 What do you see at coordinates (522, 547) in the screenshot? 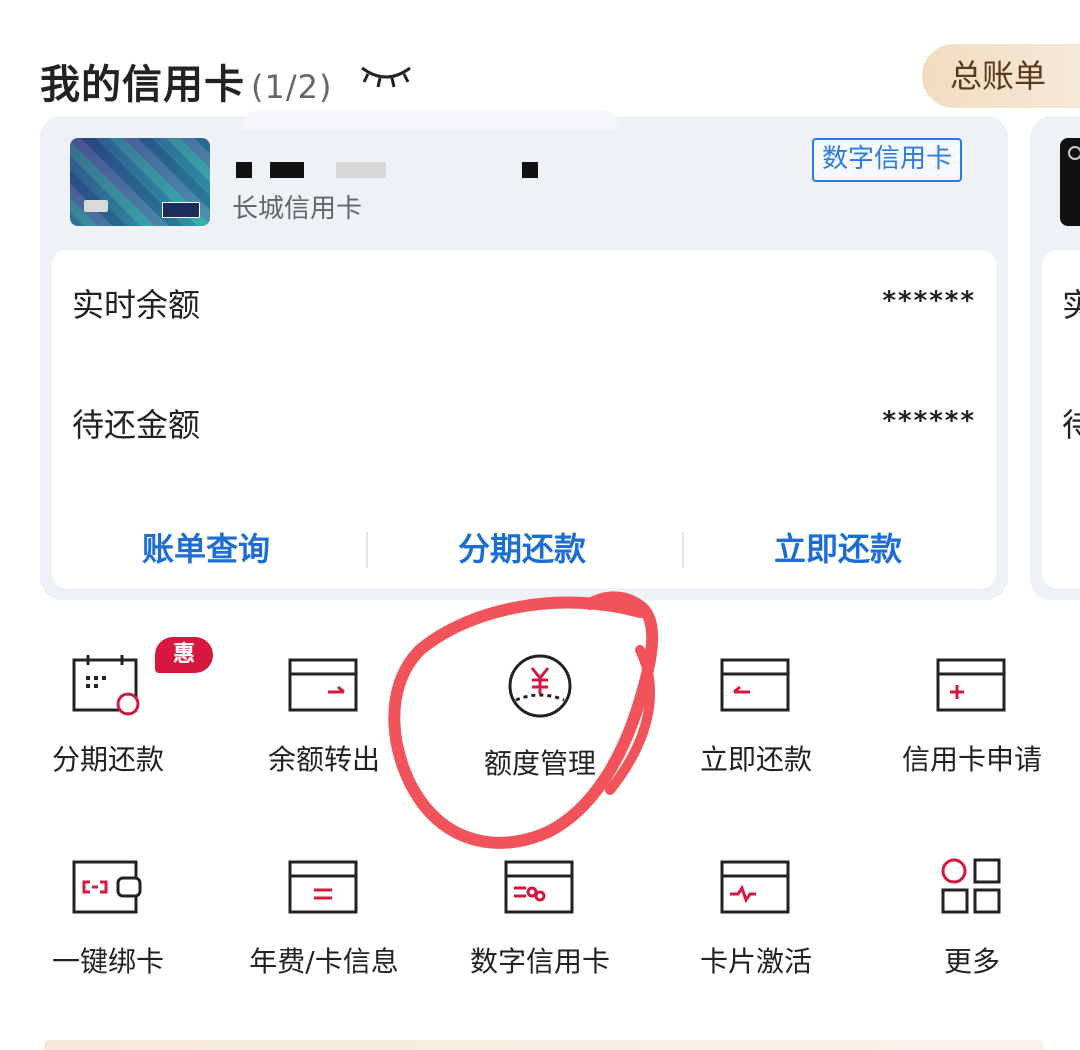
I see `installment-repay-link: 分期还款` at bounding box center [522, 547].